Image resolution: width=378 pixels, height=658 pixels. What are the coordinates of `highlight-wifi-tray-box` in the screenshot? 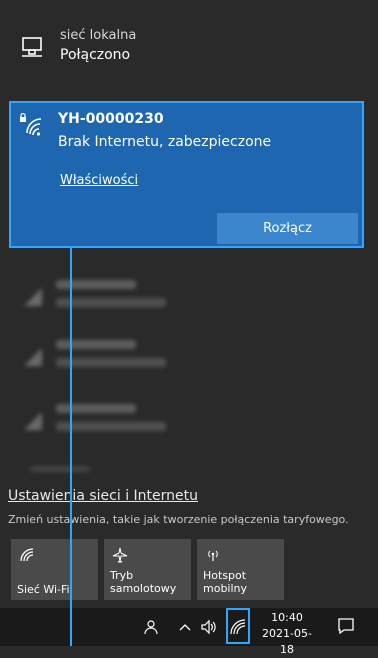 It's located at (238, 626).